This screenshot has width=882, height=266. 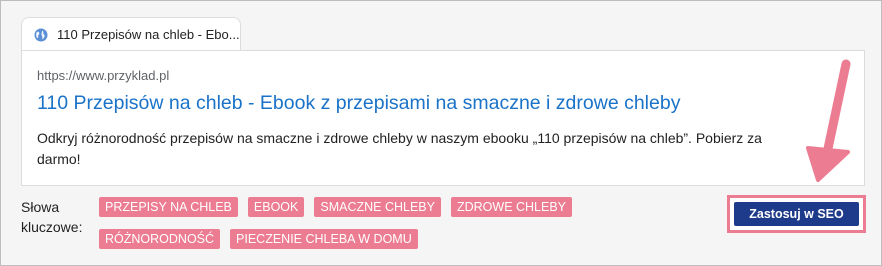 I want to click on apply-seo-button: Zastosuj w SEO, so click(x=796, y=214).